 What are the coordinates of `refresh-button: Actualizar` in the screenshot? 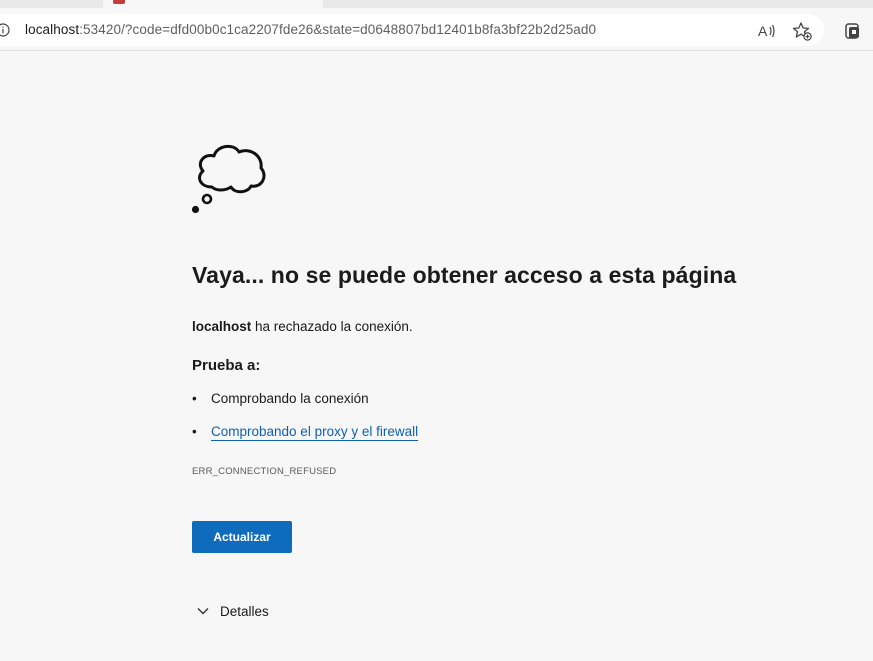 It's located at (242, 537).